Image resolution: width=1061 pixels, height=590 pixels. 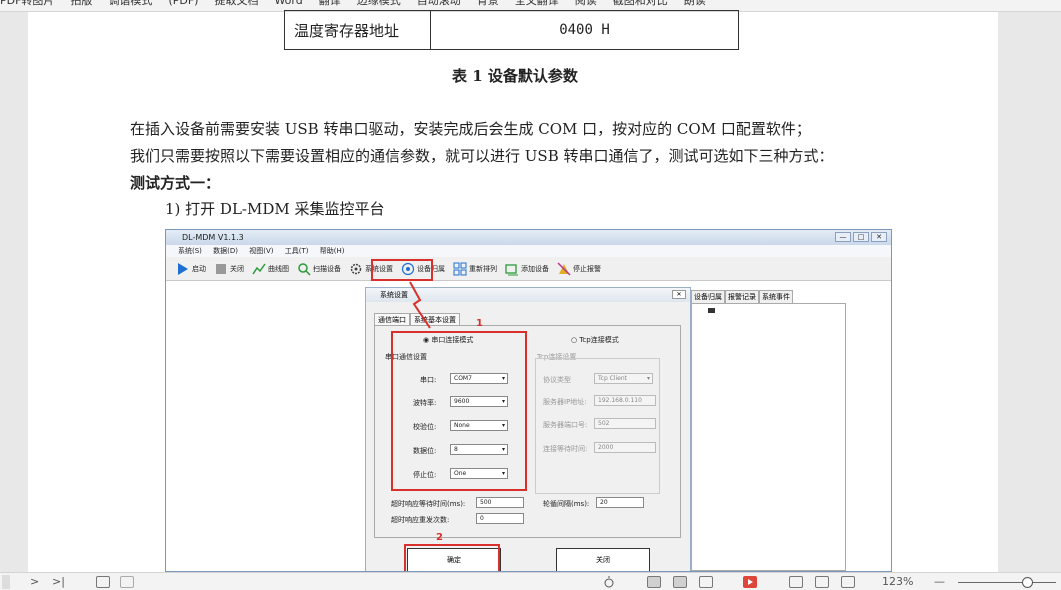 What do you see at coordinates (394, 295) in the screenshot?
I see `dialog-title: 系统设置` at bounding box center [394, 295].